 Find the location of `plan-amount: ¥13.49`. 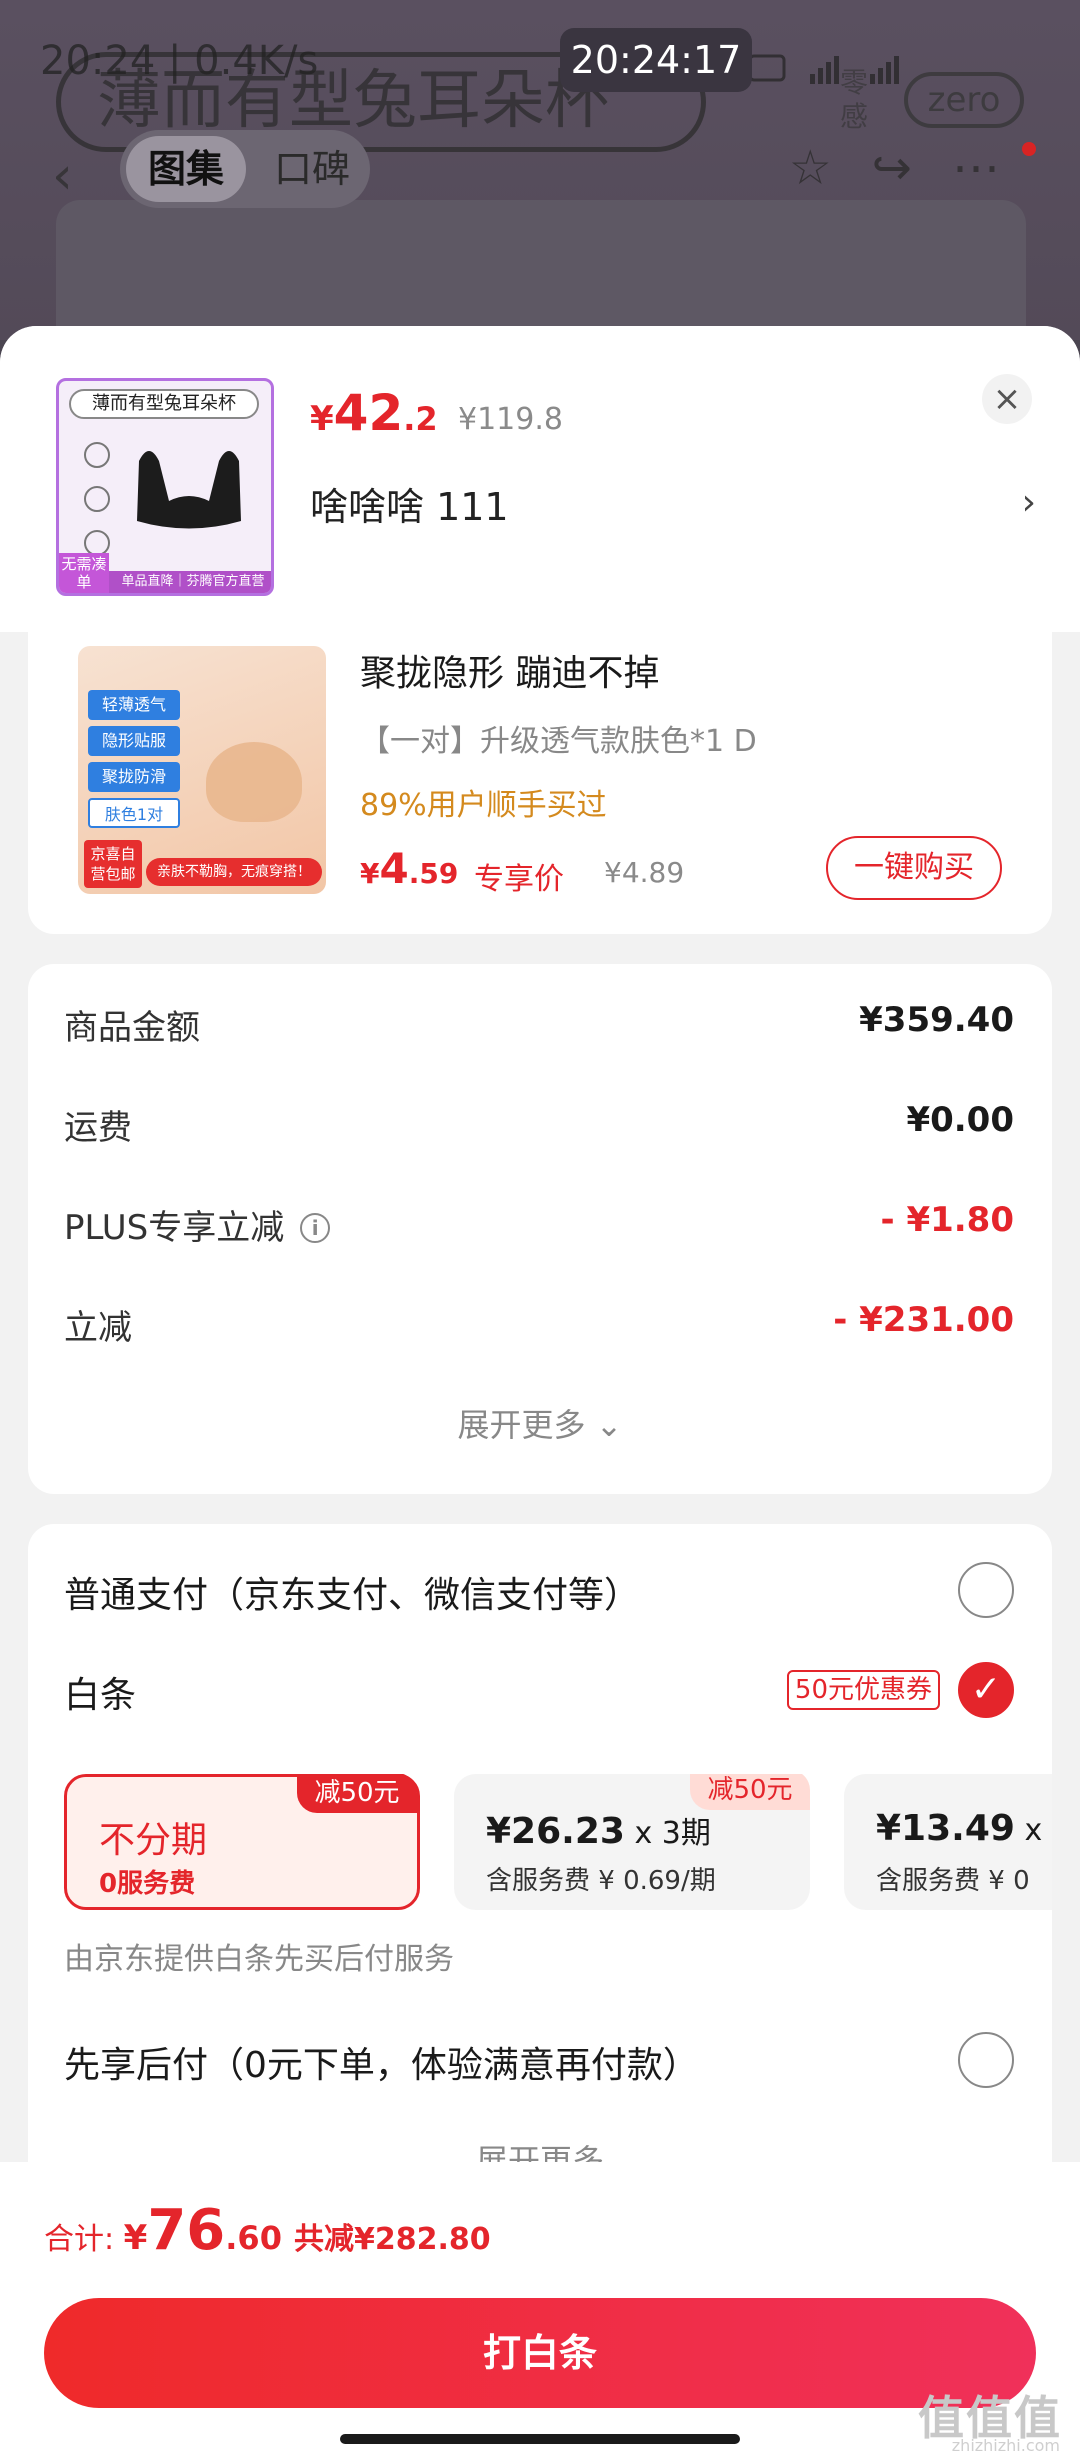

plan-amount: ¥13.49 is located at coordinates (945, 1828).